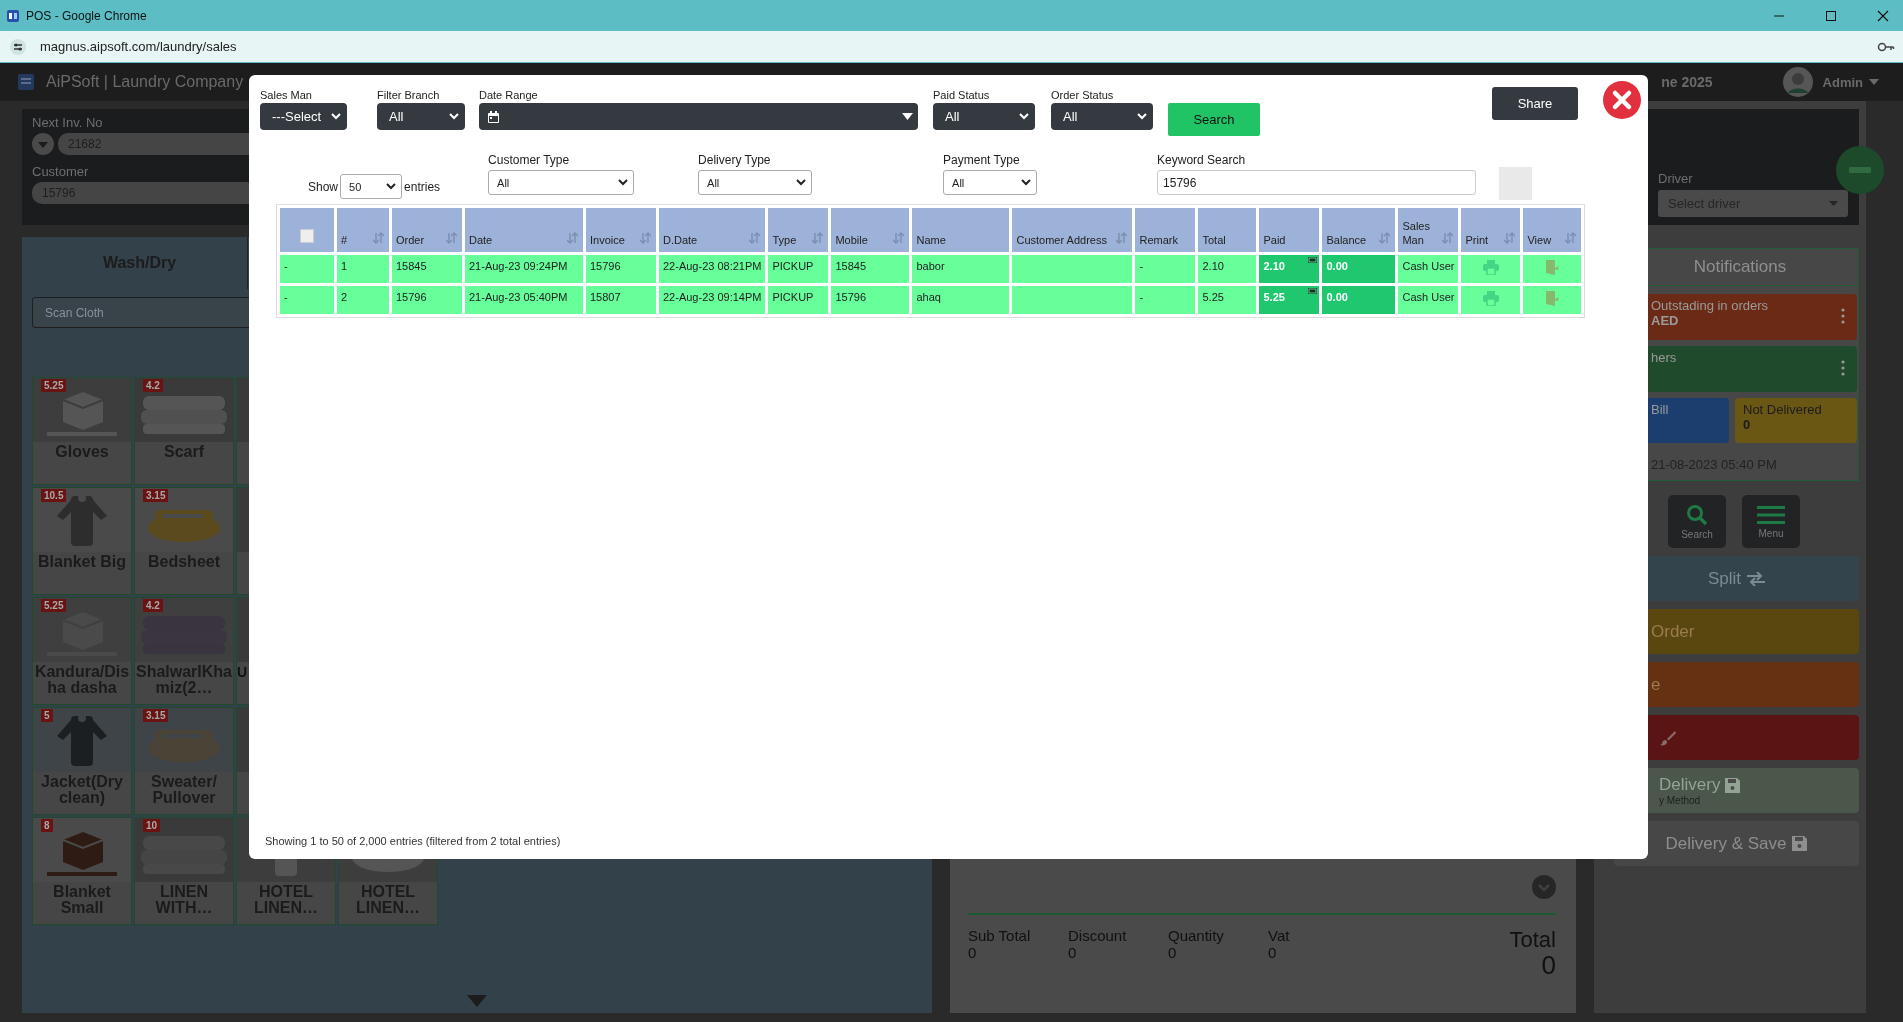 This screenshot has width=1903, height=1022. I want to click on column-header: Print, so click(1491, 230).